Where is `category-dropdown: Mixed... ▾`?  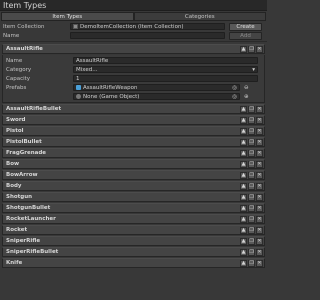
category-dropdown: Mixed... ▾ is located at coordinates (165, 69).